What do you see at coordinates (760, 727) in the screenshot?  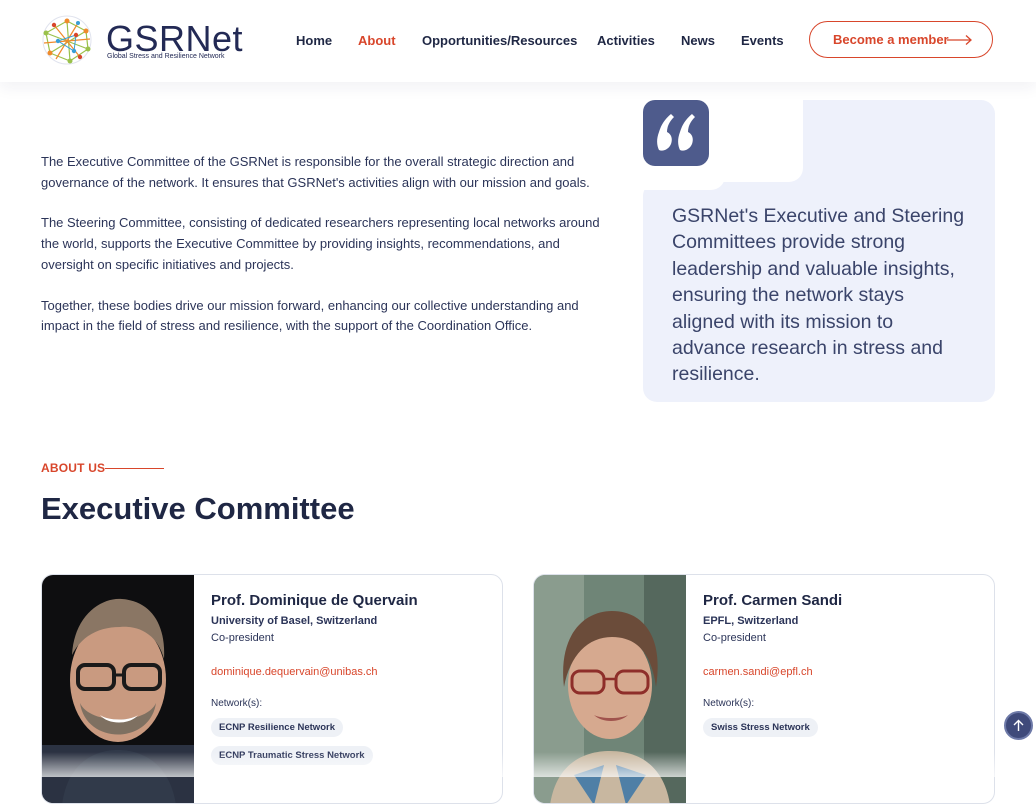 I see `network-chip: Swiss Stress Network` at bounding box center [760, 727].